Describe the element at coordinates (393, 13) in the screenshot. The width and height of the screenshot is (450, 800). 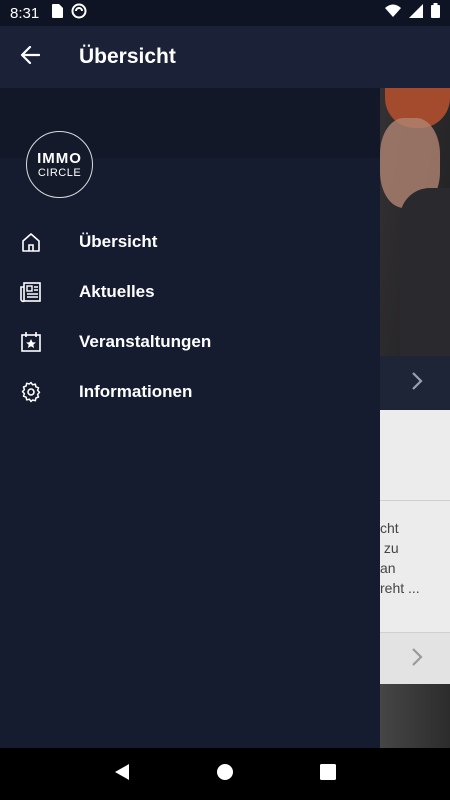
I see `wifi-icon` at that location.